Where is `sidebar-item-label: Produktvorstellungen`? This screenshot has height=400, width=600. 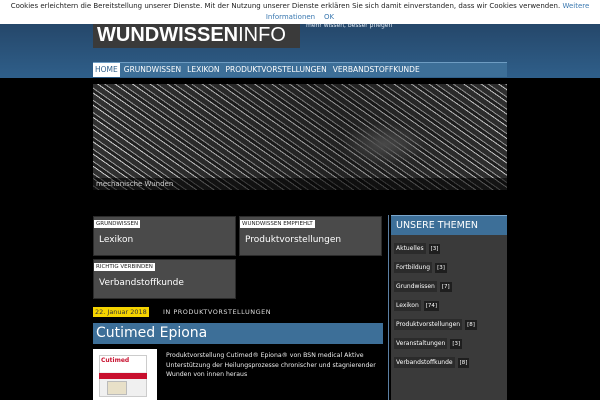
sidebar-item-label: Produktvorstellungen is located at coordinates (428, 324).